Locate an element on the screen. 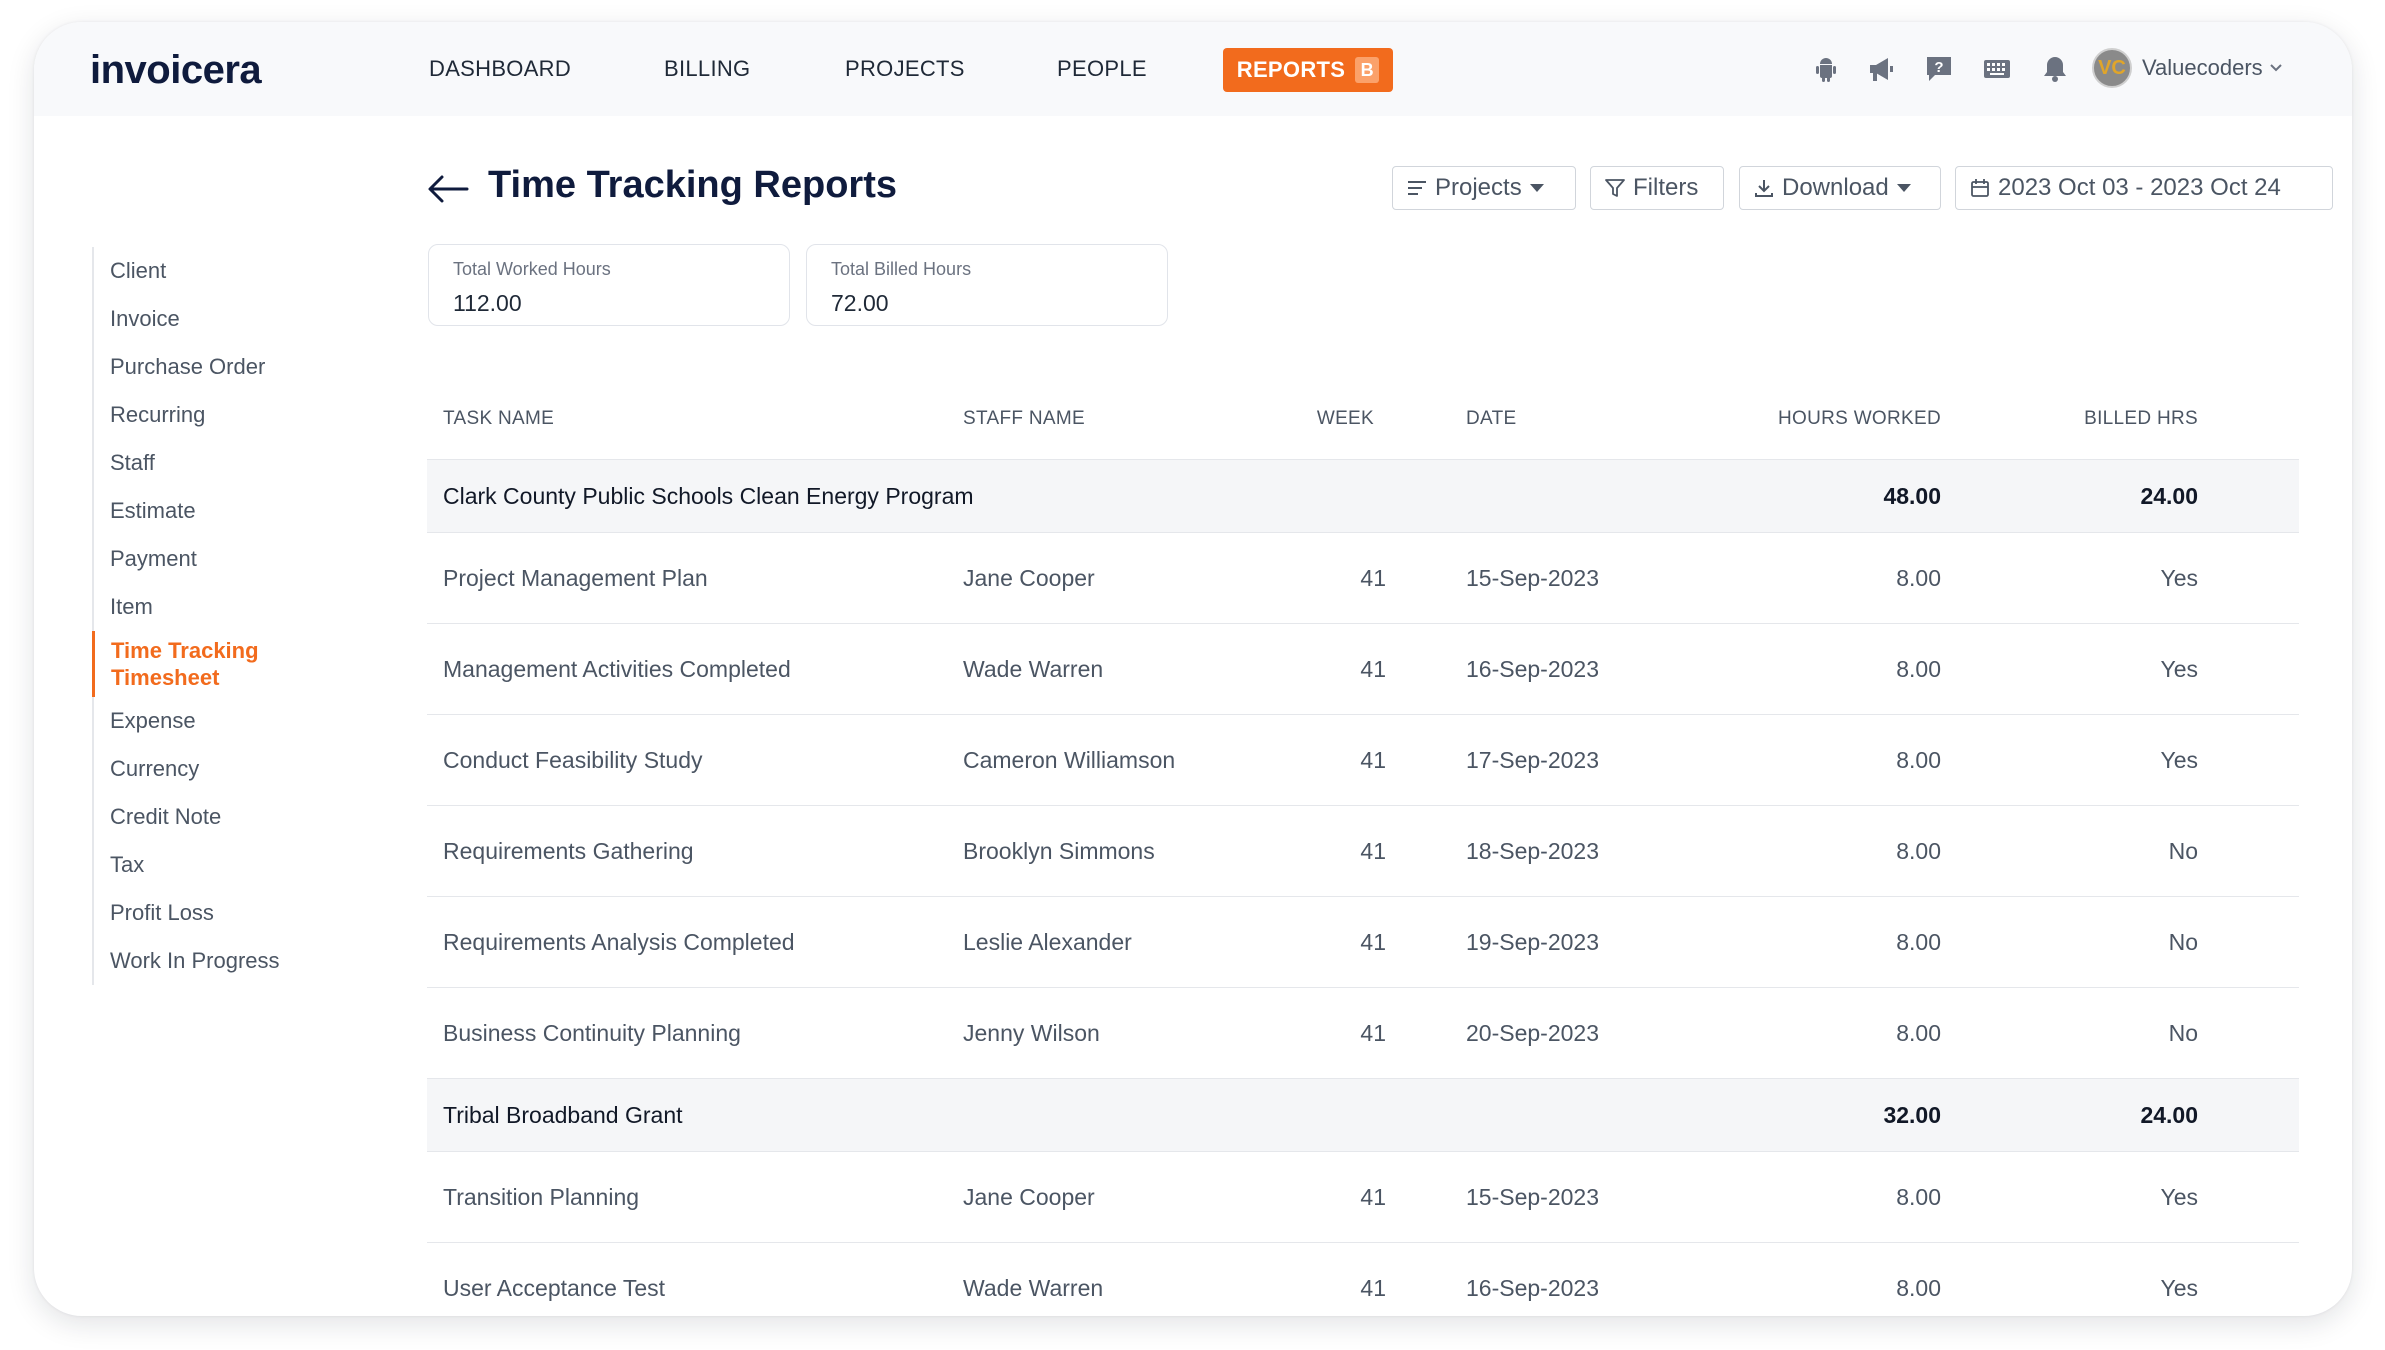 The image size is (2385, 1350). col-task-name: TASK NAME is located at coordinates (687, 419).